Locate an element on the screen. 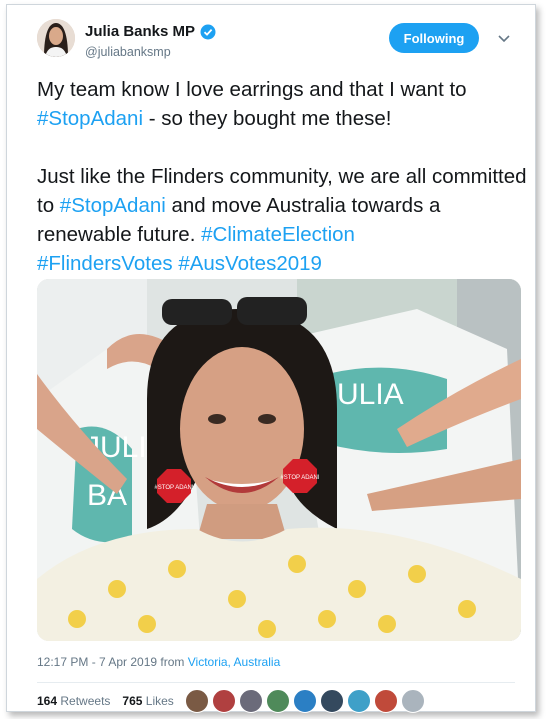  earring-text-left: #STOP ADANI is located at coordinates (173, 488).